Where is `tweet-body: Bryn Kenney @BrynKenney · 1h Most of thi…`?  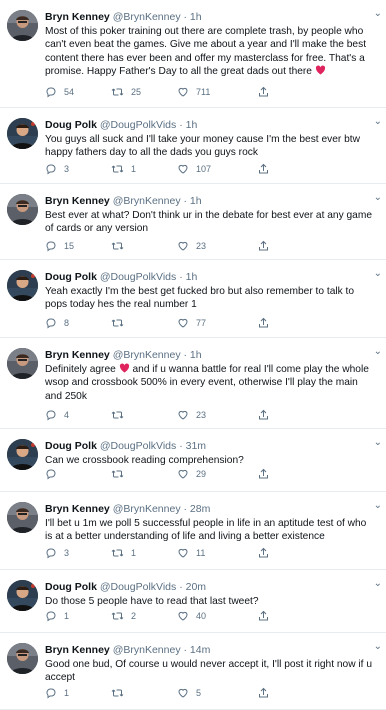 tweet-body: Bryn Kenney @BrynKenney · 1h Most of thi… is located at coordinates (208, 44).